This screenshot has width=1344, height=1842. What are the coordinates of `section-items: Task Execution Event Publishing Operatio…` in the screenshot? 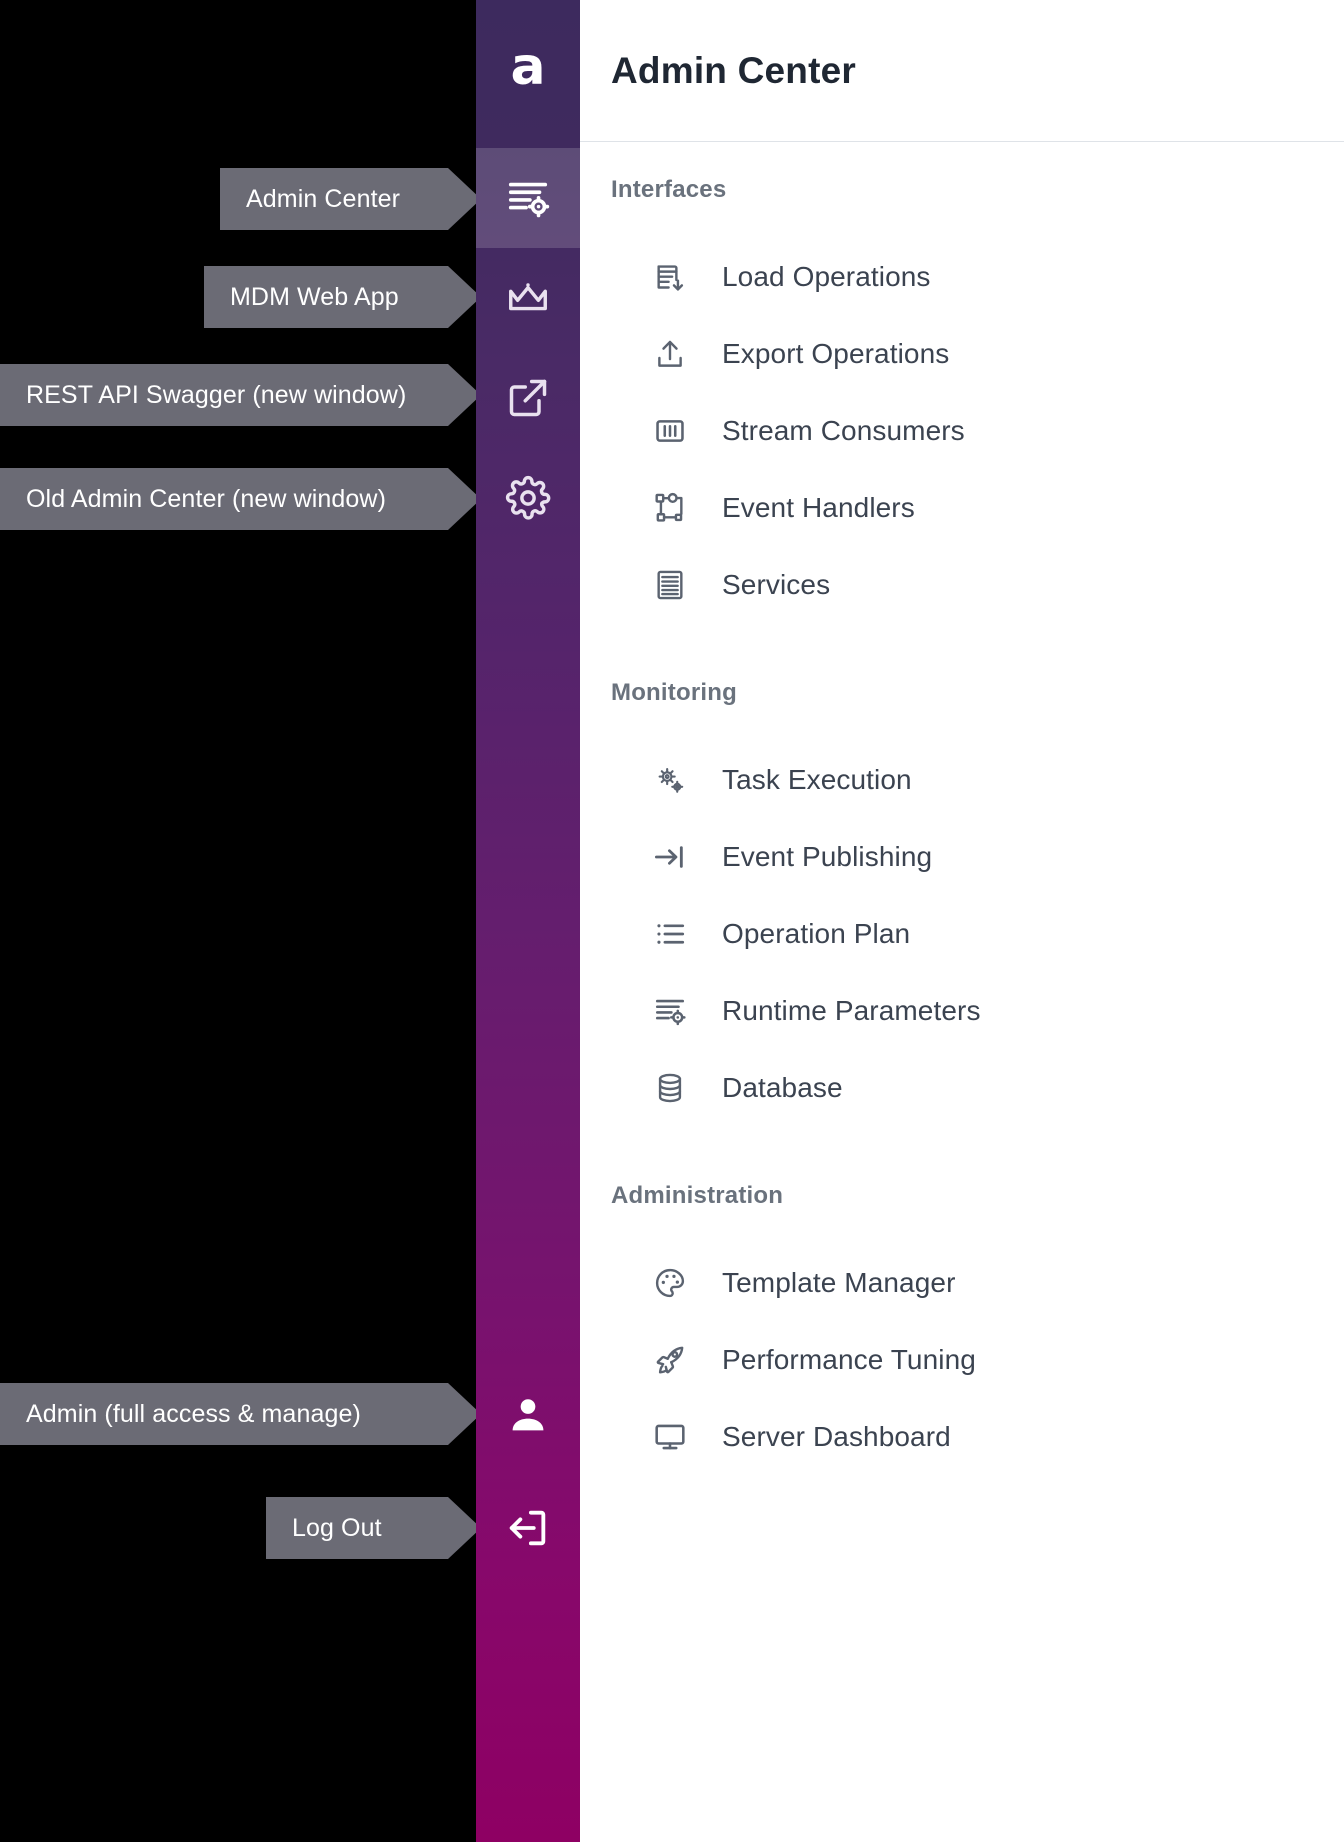 It's located at (962, 933).